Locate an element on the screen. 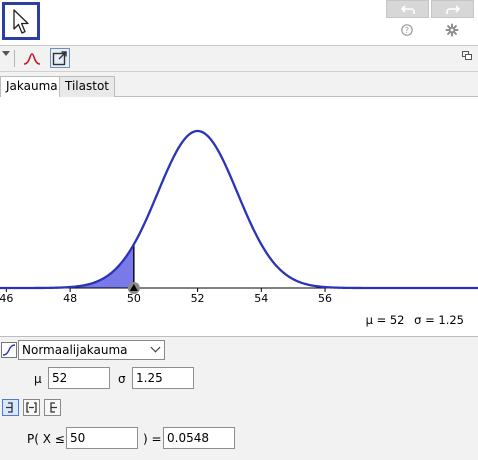 The height and width of the screenshot is (460, 478). distribution-select-value: Normaalijakauma is located at coordinates (75, 350).